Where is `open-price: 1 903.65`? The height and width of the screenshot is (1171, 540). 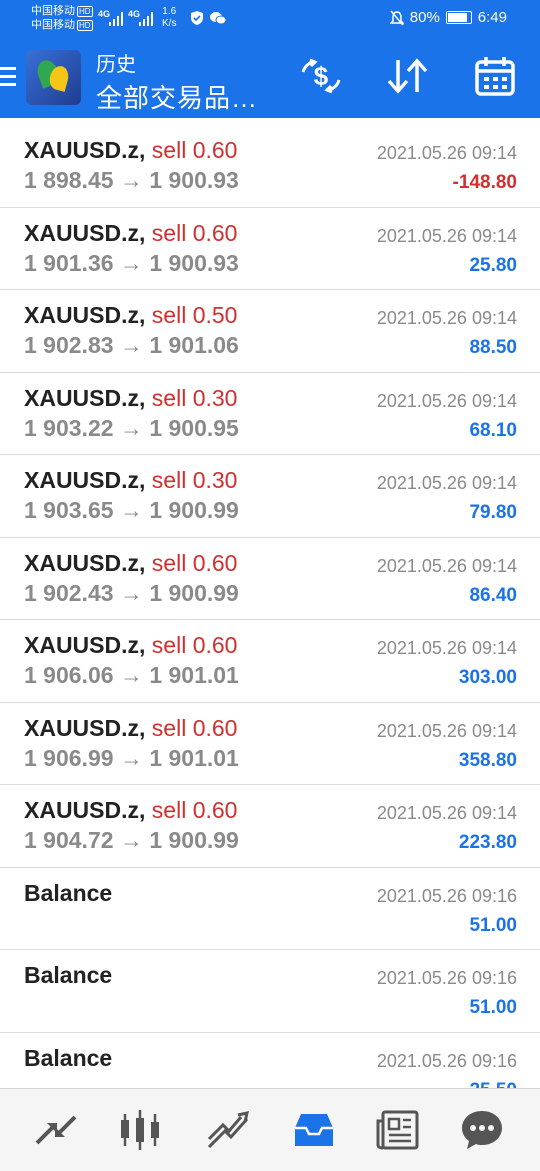
open-price: 1 903.65 is located at coordinates (69, 510).